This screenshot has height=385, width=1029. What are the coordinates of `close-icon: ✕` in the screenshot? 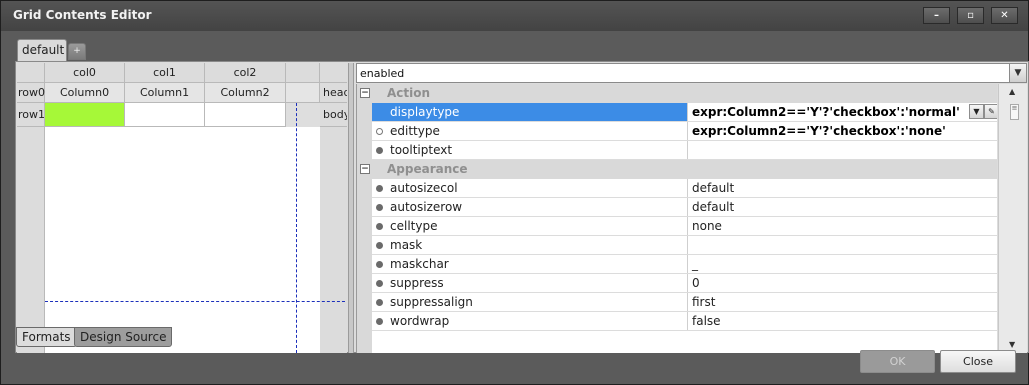 It's located at (1004, 15).